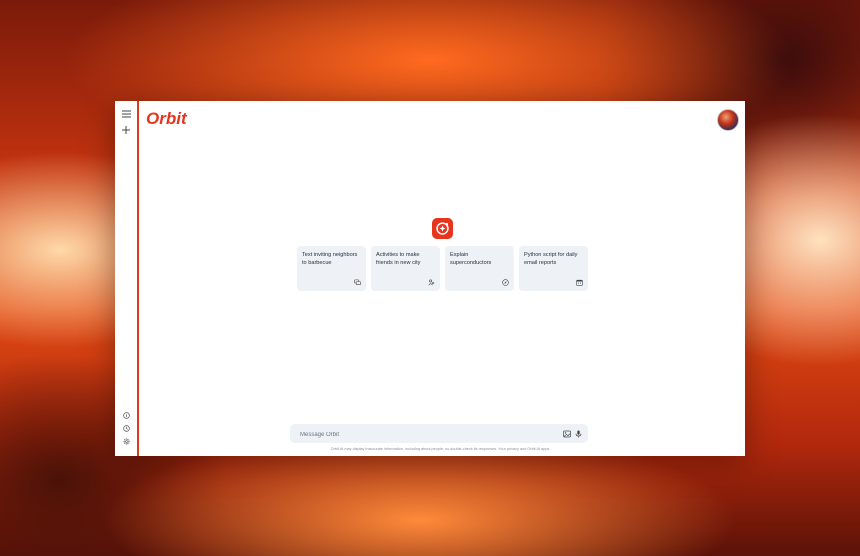 The image size is (860, 556). What do you see at coordinates (126, 415) in the screenshot?
I see `help-icon` at bounding box center [126, 415].